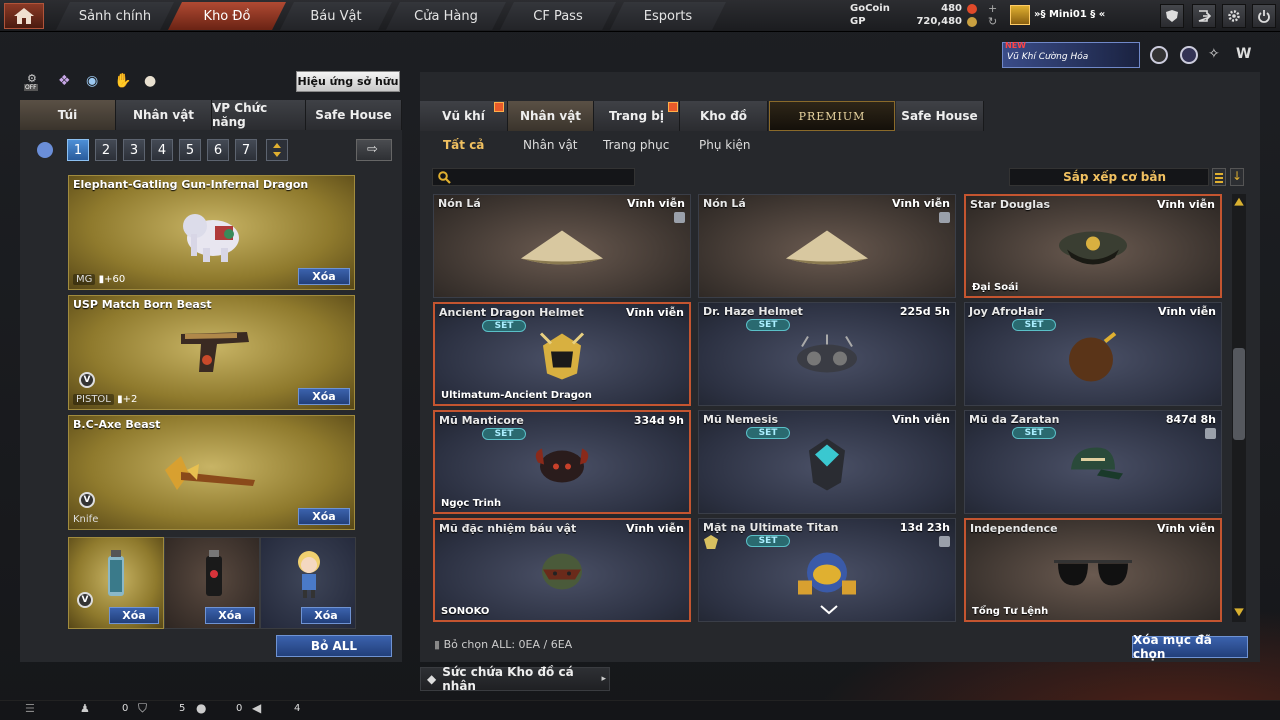 The width and height of the screenshot is (1280, 720). Describe the element at coordinates (68, 115) in the screenshot. I see `tab-bag: Túi` at that location.